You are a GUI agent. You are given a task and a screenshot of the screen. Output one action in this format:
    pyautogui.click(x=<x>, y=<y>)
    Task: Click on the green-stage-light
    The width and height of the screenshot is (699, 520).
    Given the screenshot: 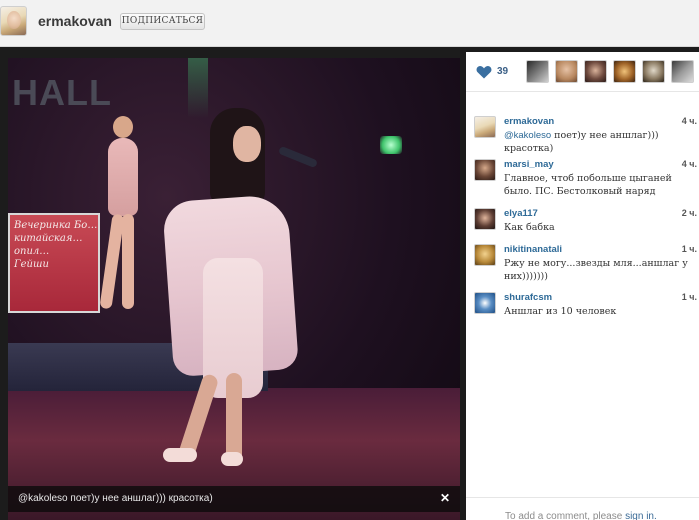 What is the action you would take?
    pyautogui.click(x=391, y=145)
    